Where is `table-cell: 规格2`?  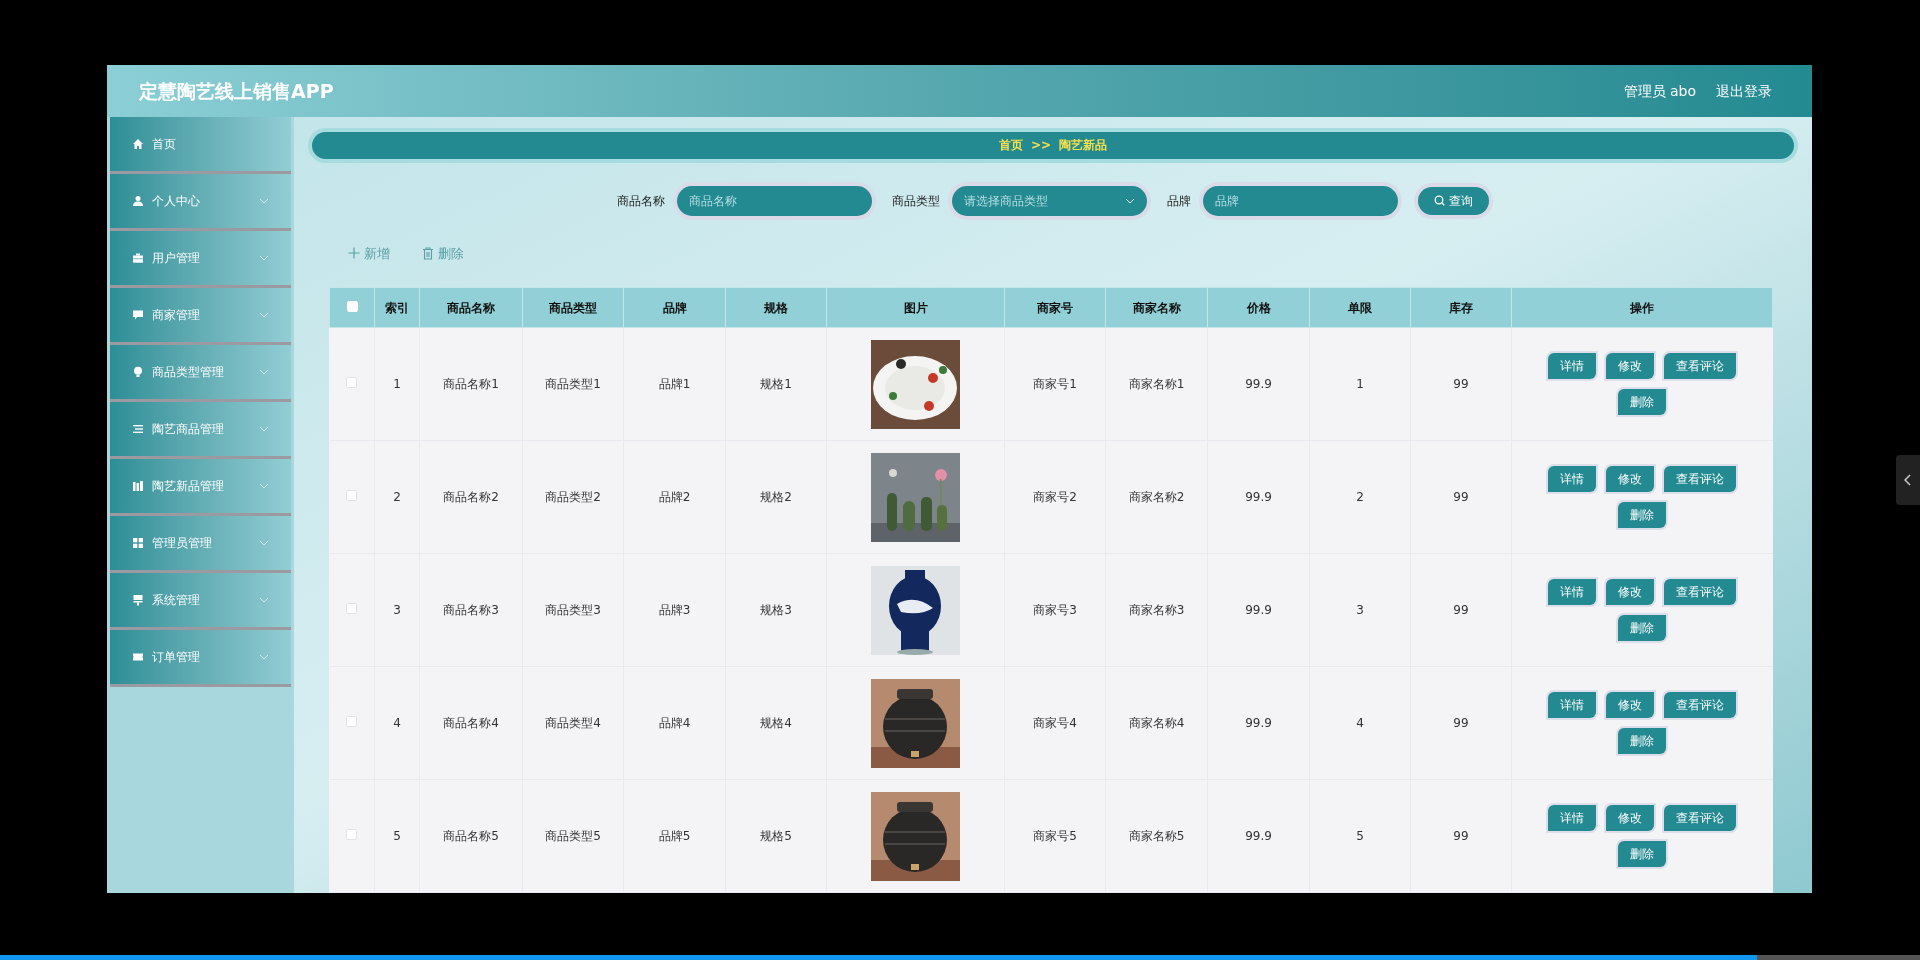
table-cell: 规格2 is located at coordinates (776, 497).